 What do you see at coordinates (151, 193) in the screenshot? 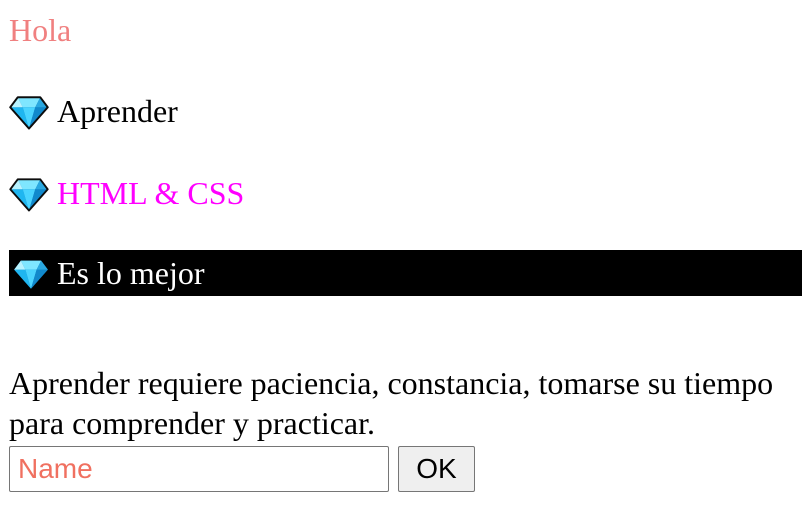
I see `list-item-label: HTML & CSS` at bounding box center [151, 193].